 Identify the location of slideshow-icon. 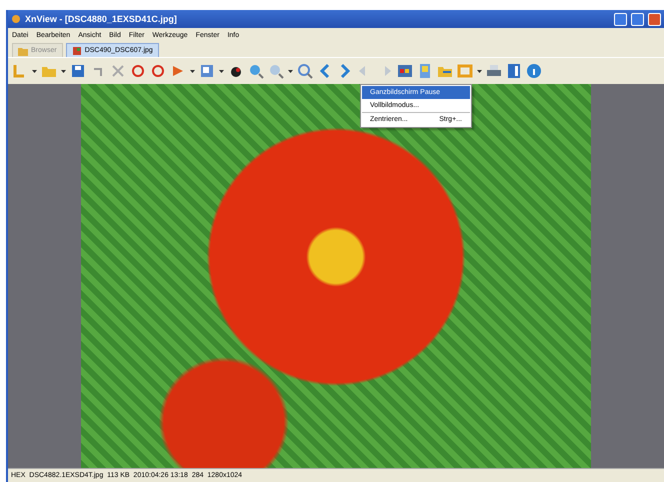
(405, 71).